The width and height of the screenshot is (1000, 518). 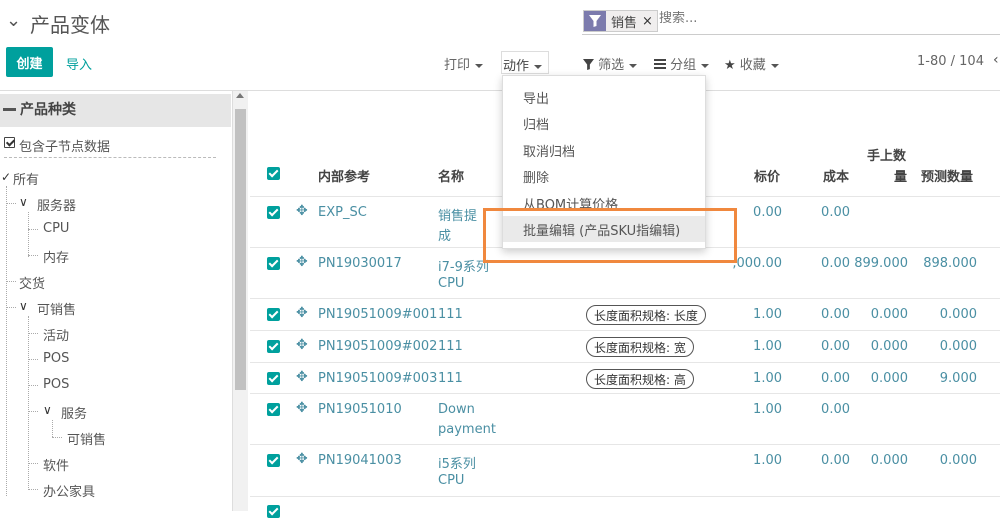 What do you see at coordinates (879, 263) in the screenshot?
I see `cell-qty-on-hand: 899.000` at bounding box center [879, 263].